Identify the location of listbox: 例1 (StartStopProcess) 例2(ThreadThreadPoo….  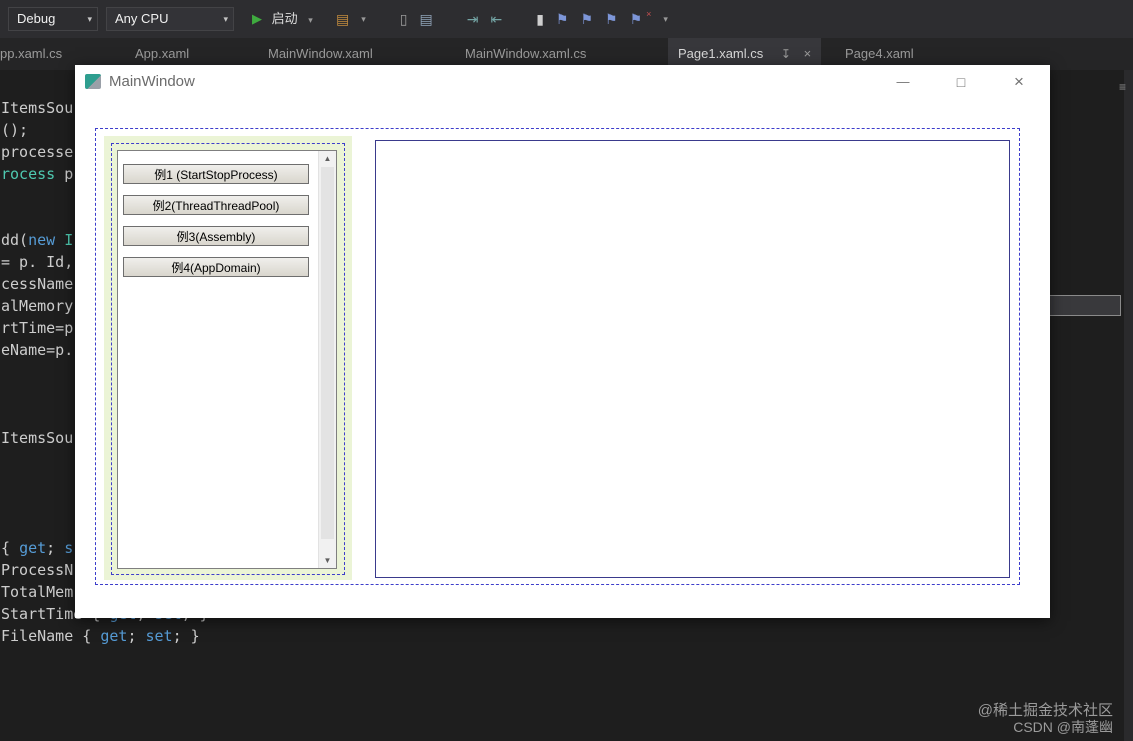
(227, 359).